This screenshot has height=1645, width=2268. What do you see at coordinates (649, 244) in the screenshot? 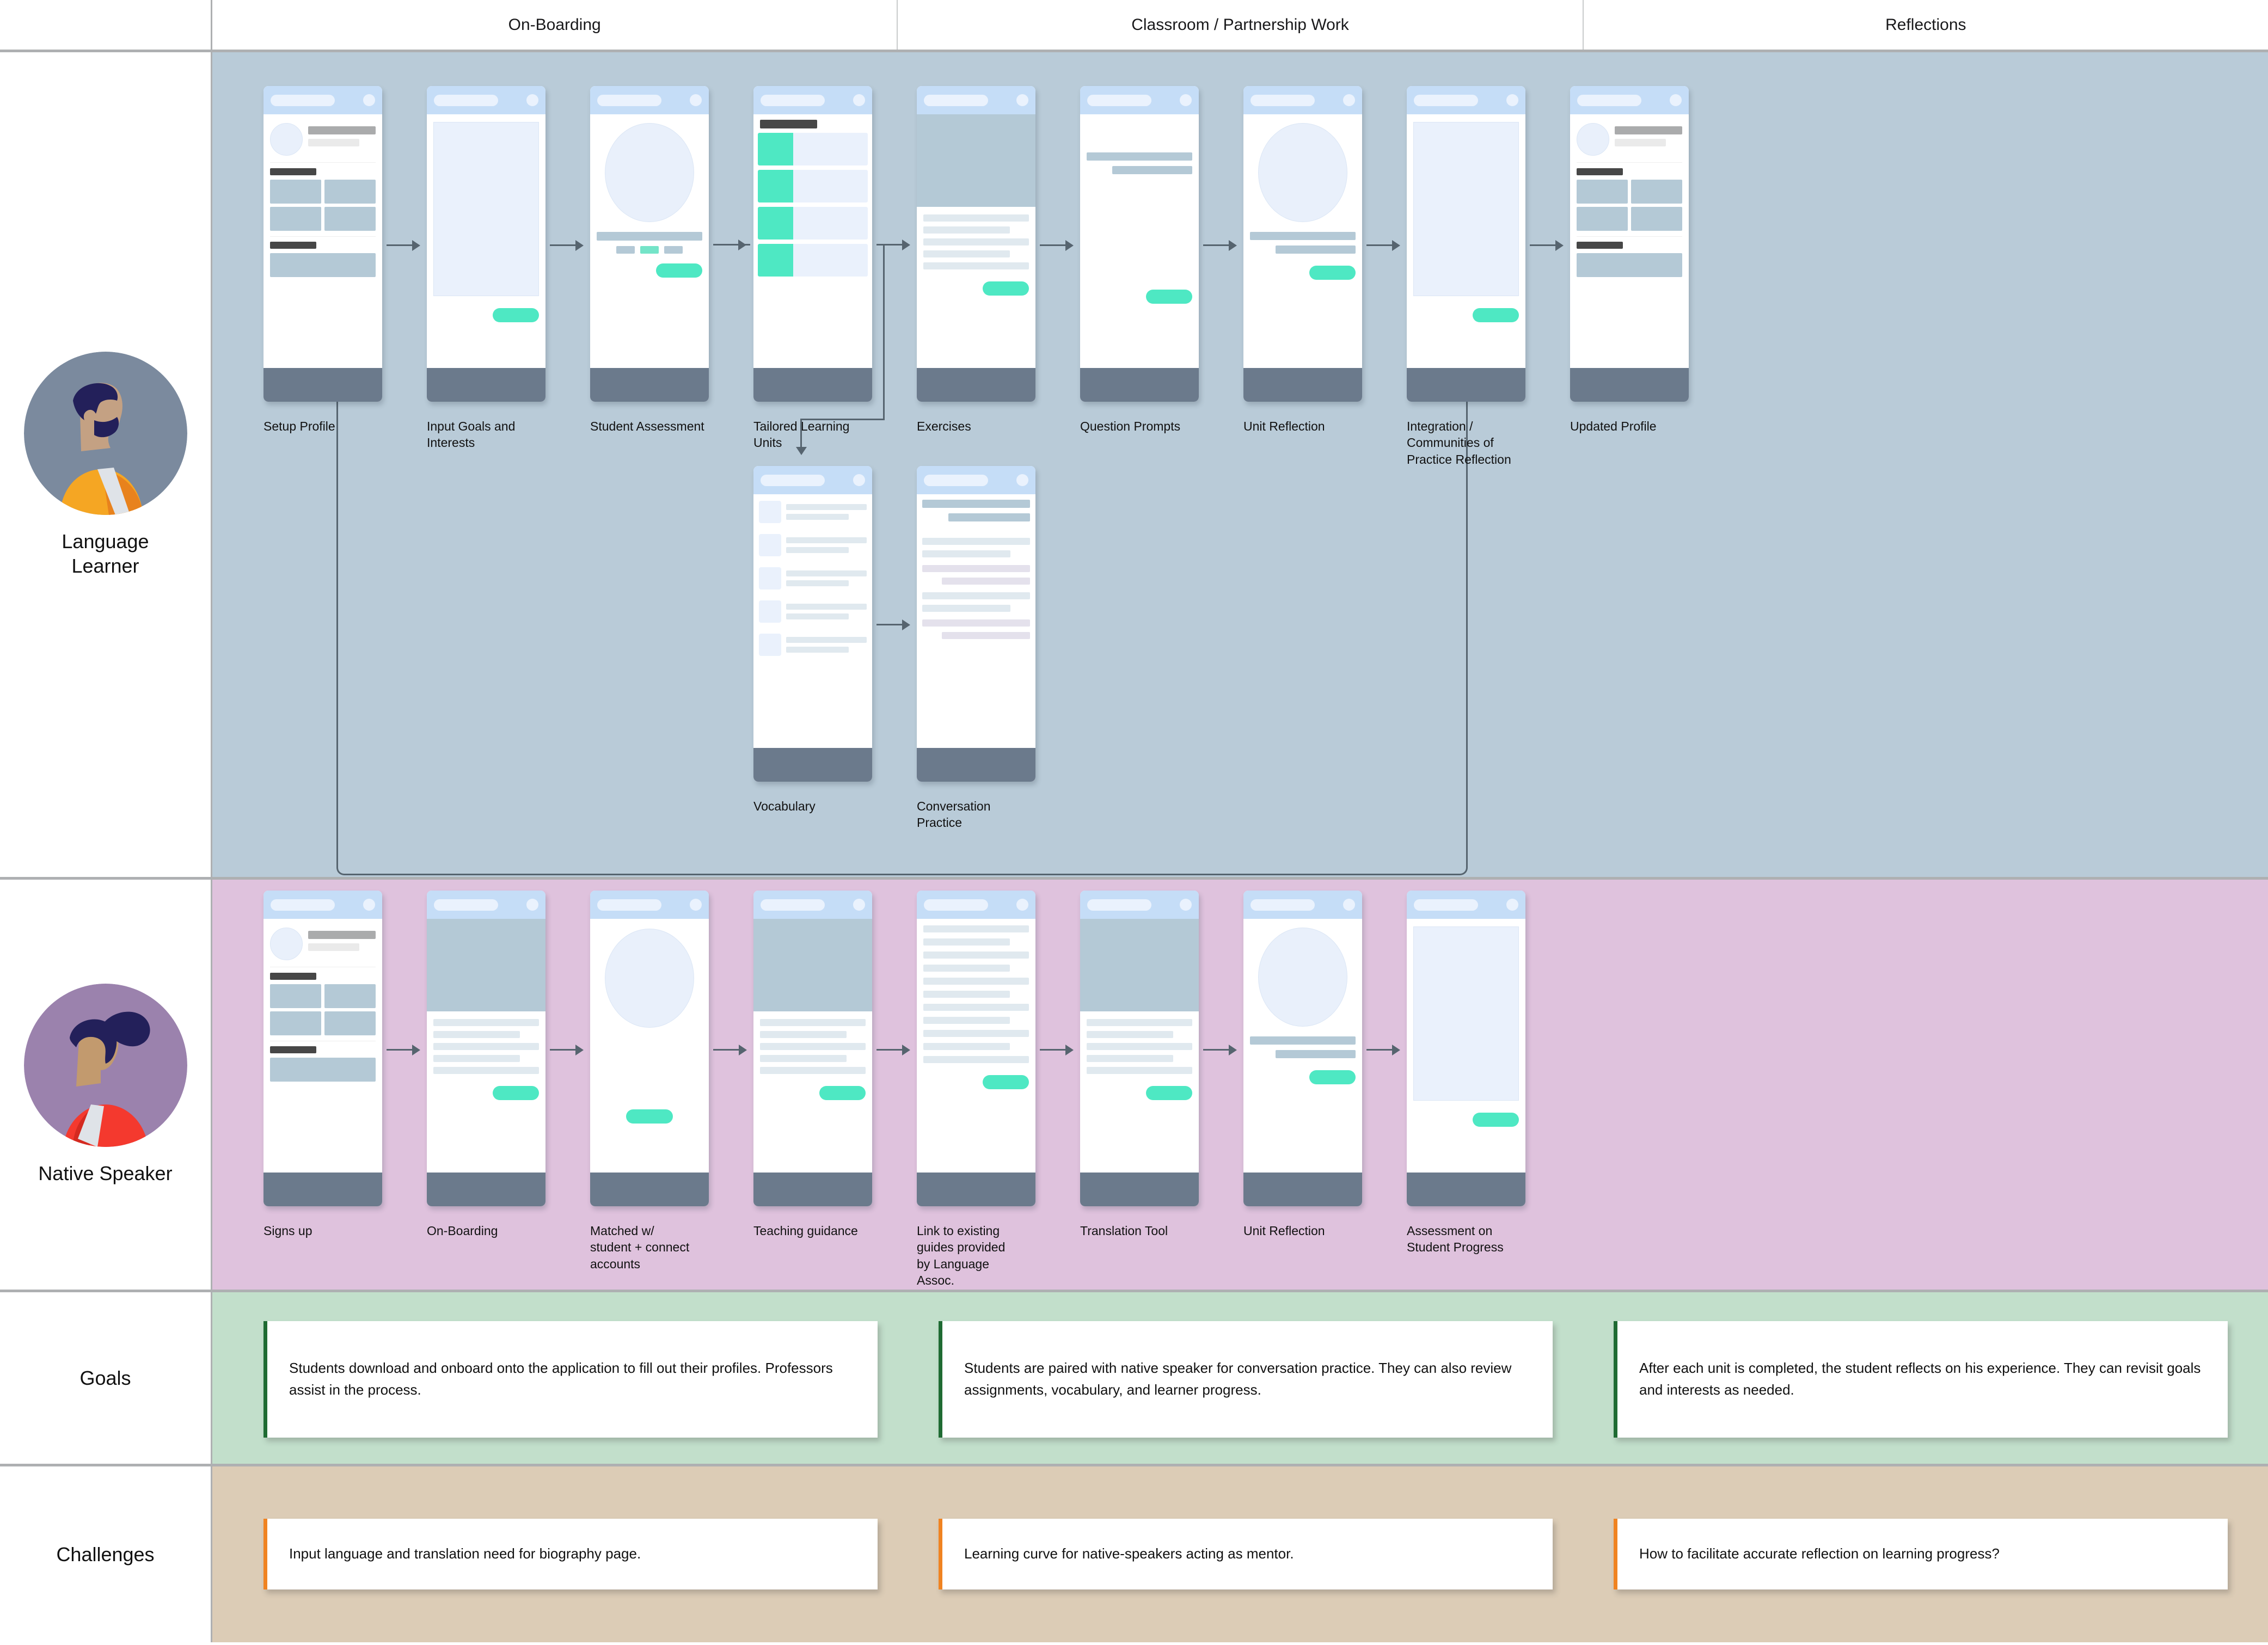
I see `screen-student-assessment` at bounding box center [649, 244].